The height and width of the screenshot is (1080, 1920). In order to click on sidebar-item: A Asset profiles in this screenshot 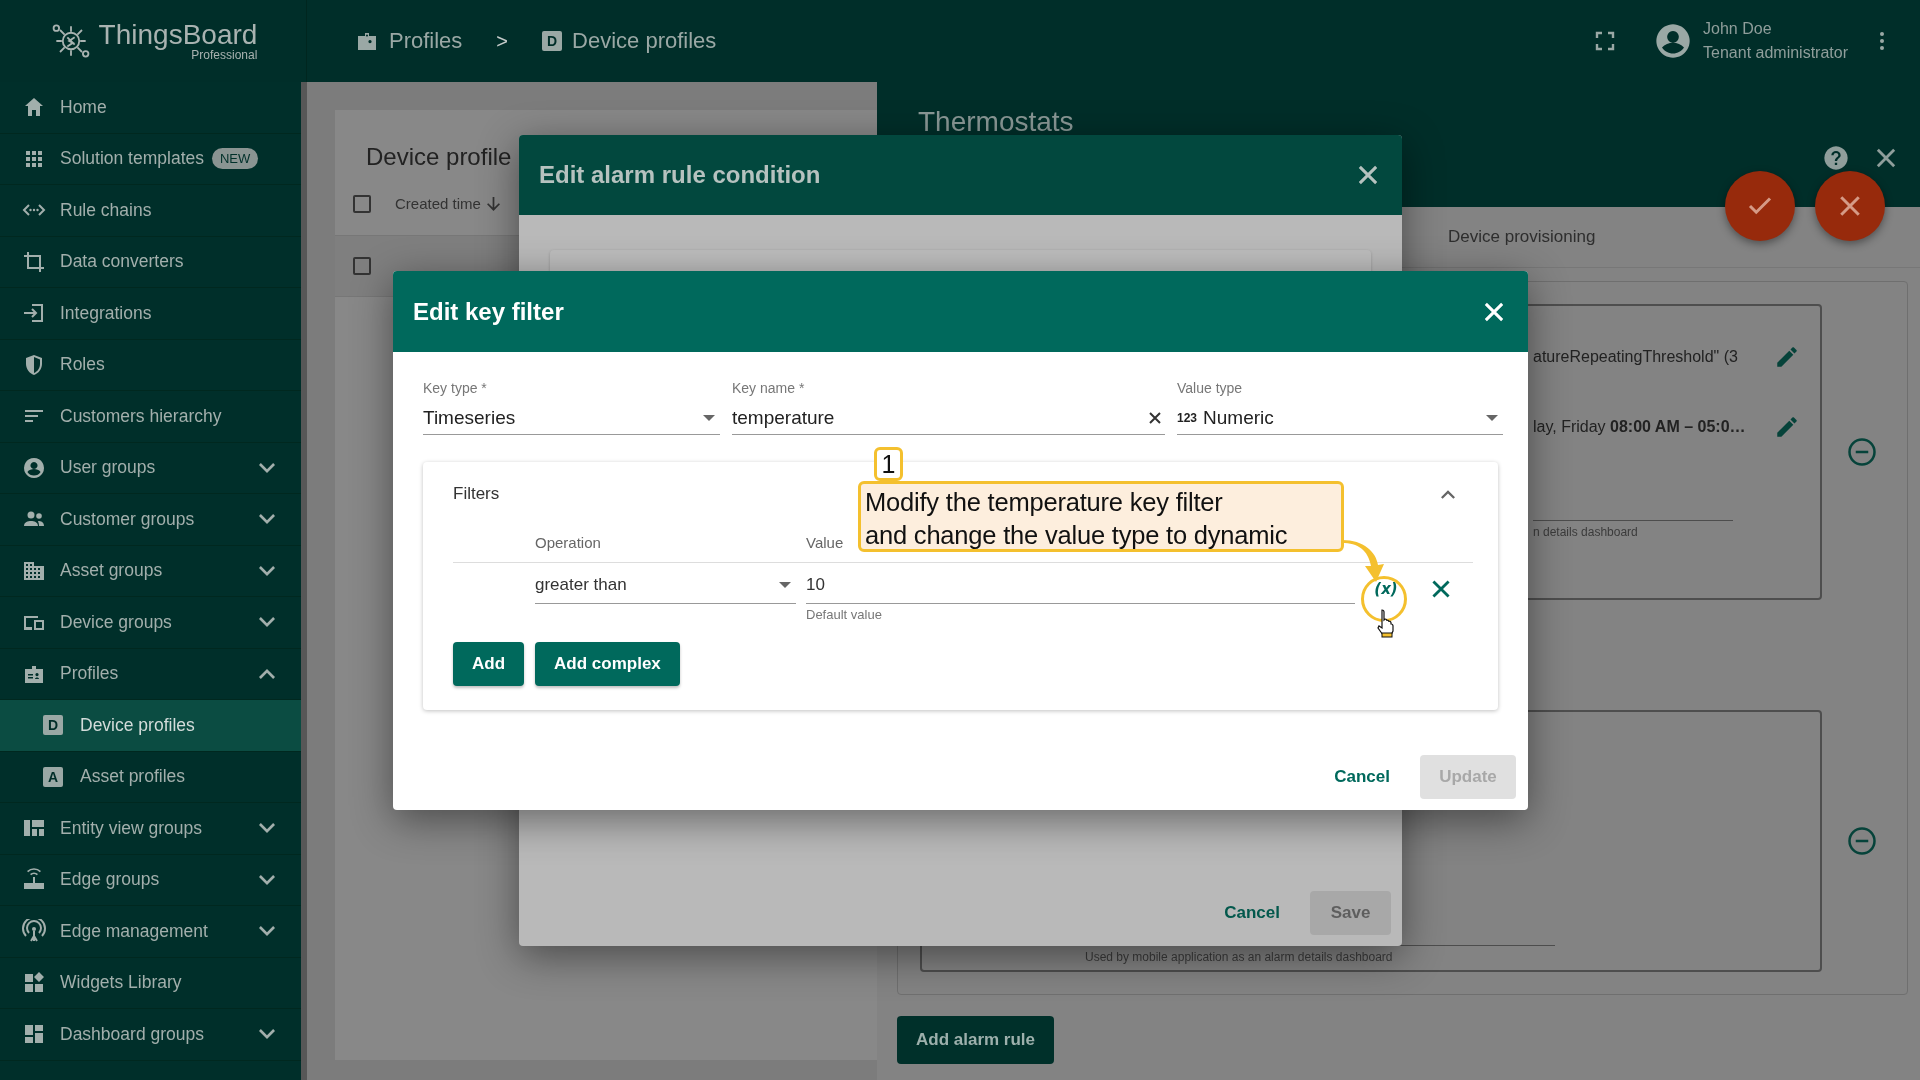, I will do `click(150, 777)`.